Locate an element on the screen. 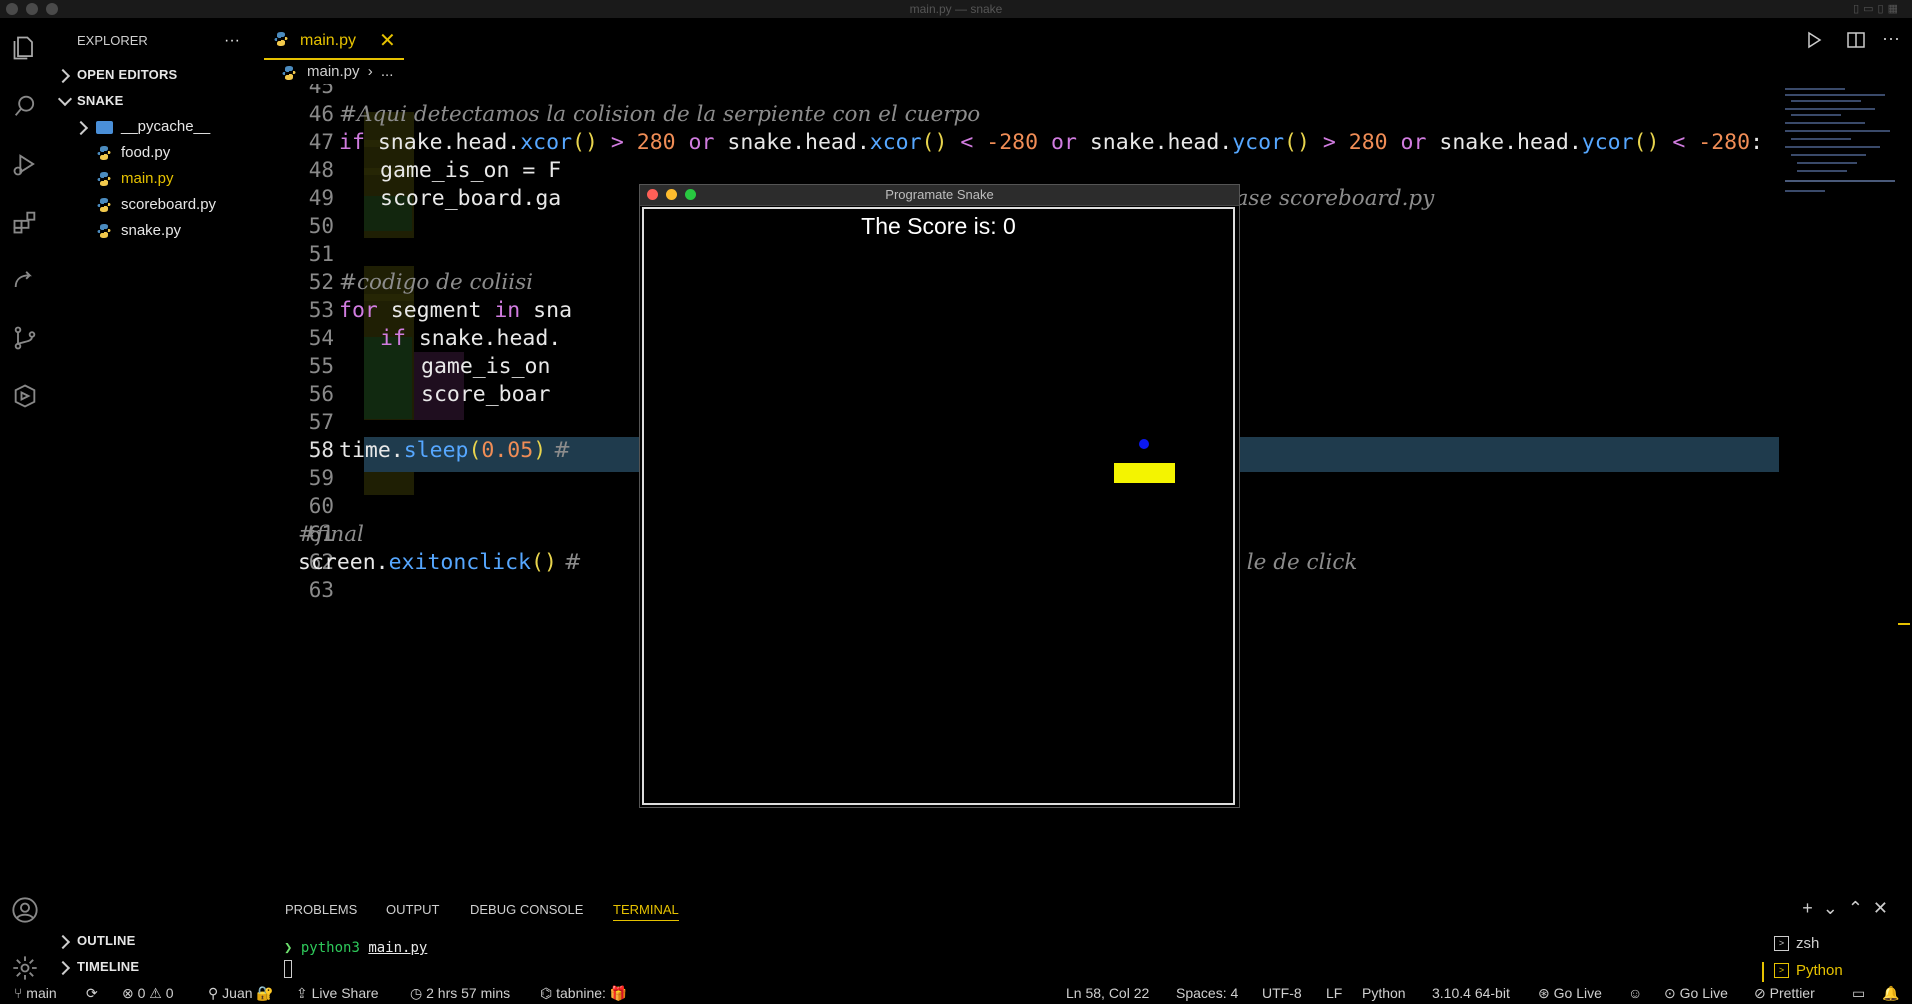 The height and width of the screenshot is (1004, 1912). file-item-main: main.py is located at coordinates (157, 179).